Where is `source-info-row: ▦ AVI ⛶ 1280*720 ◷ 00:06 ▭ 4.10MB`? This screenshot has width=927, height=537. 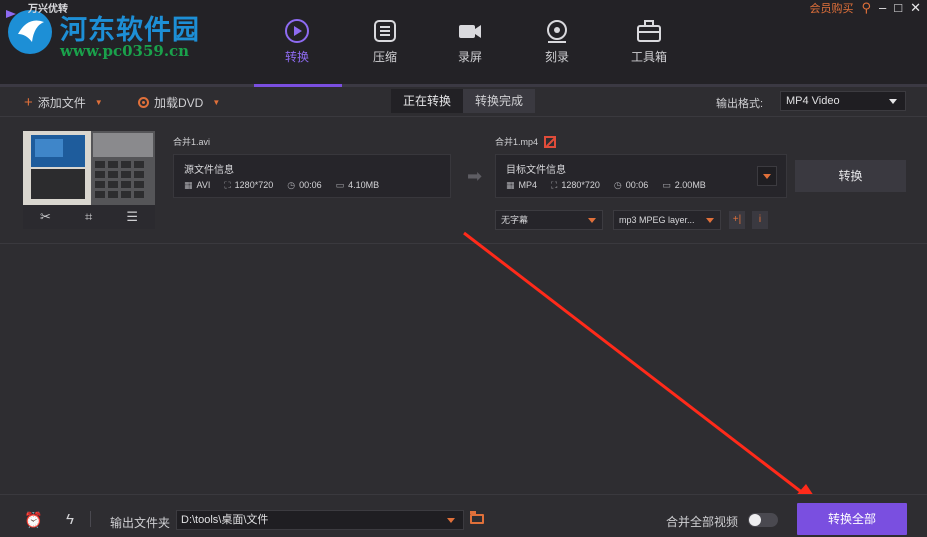
source-info-row: ▦ AVI ⛶ 1280*720 ◷ 00:06 ▭ 4.10MB is located at coordinates (281, 185).